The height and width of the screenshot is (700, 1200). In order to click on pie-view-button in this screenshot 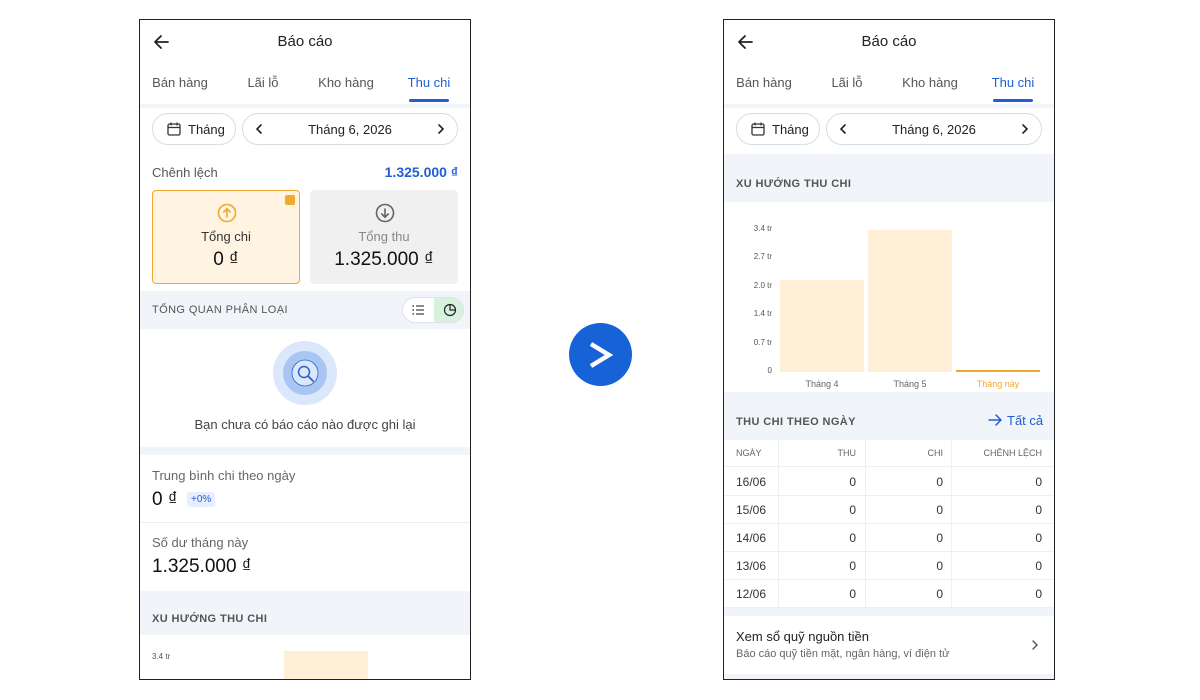, I will do `click(448, 310)`.